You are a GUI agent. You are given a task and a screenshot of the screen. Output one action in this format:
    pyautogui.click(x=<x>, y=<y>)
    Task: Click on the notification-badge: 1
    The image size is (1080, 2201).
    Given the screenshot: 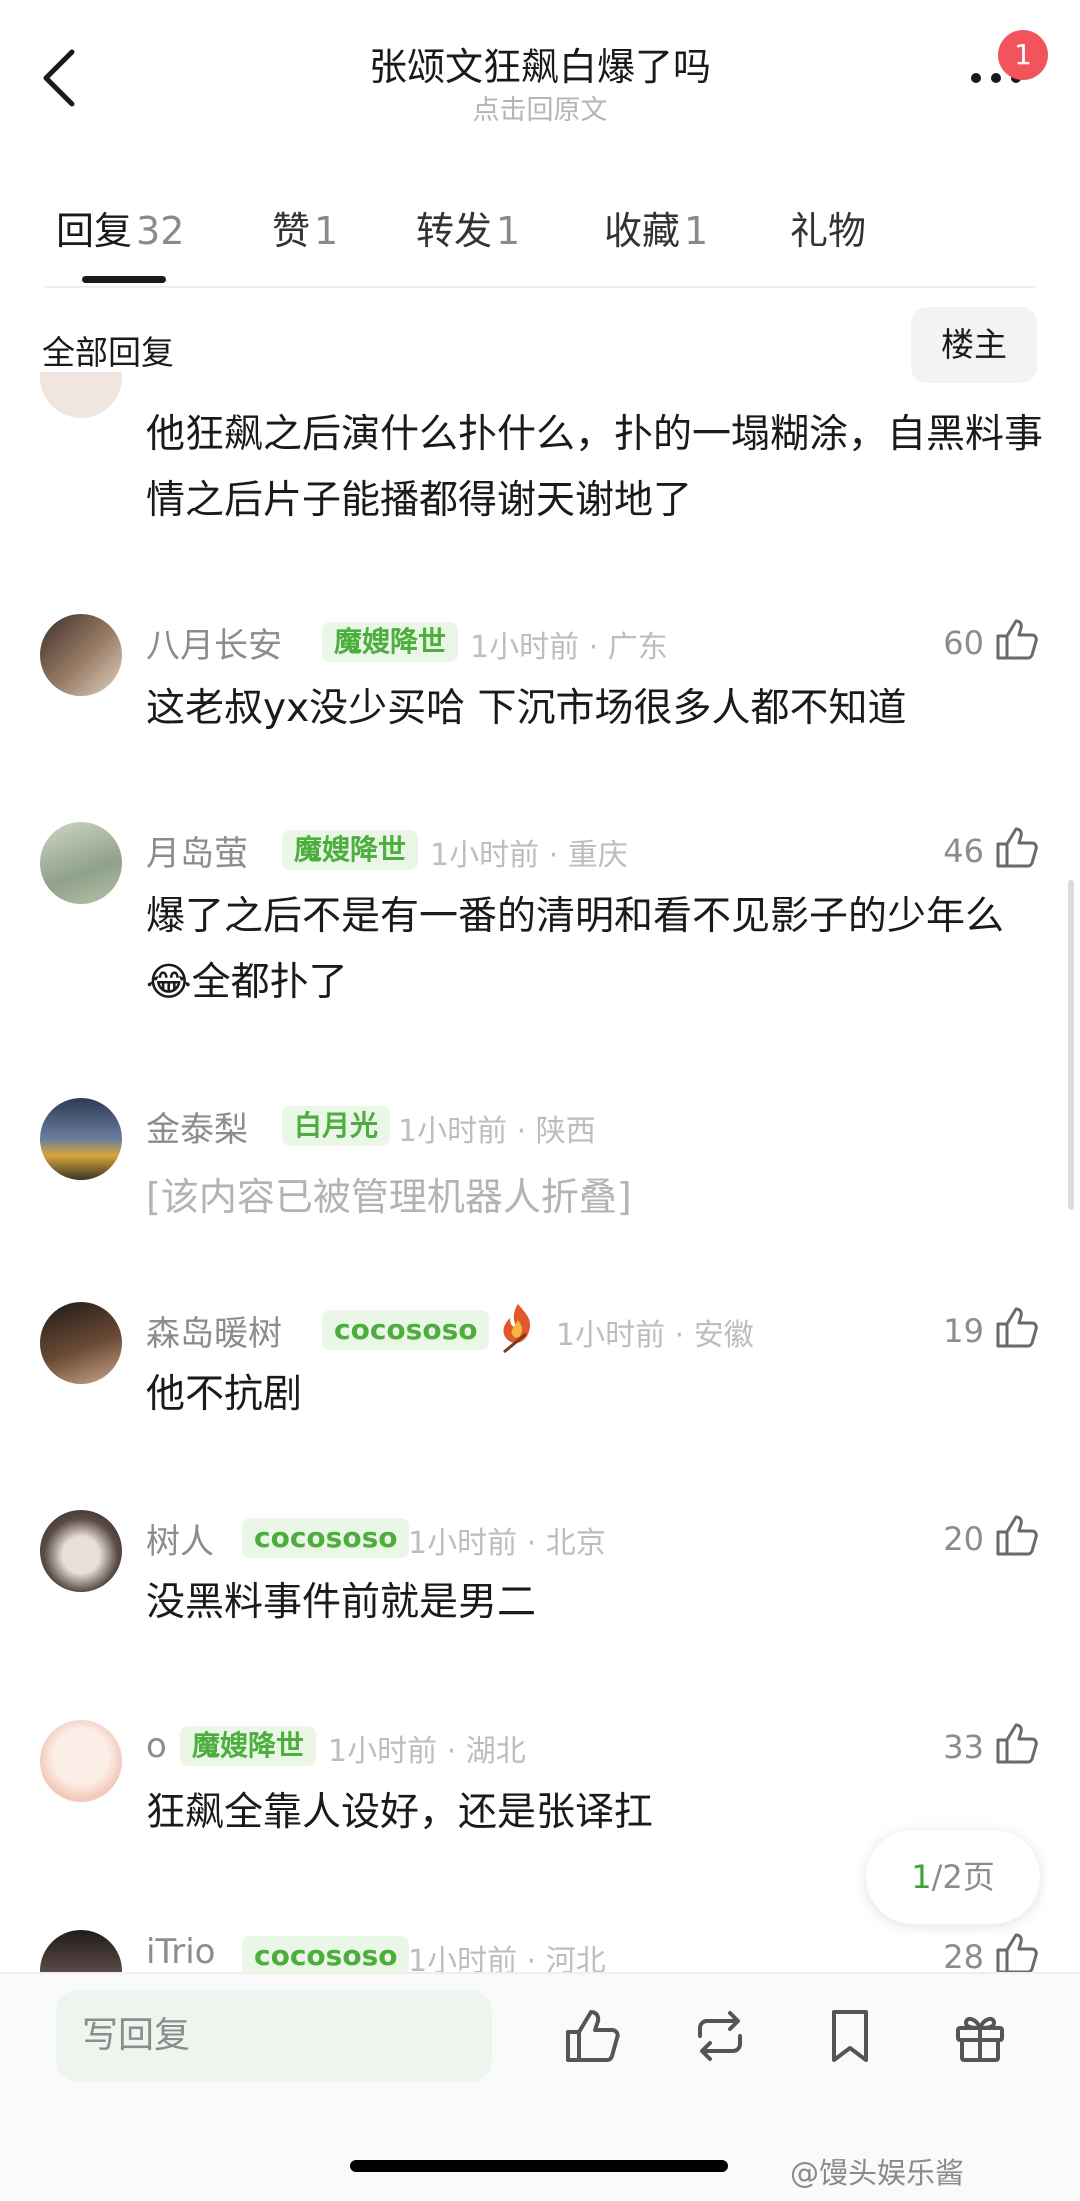 What is the action you would take?
    pyautogui.click(x=1023, y=55)
    